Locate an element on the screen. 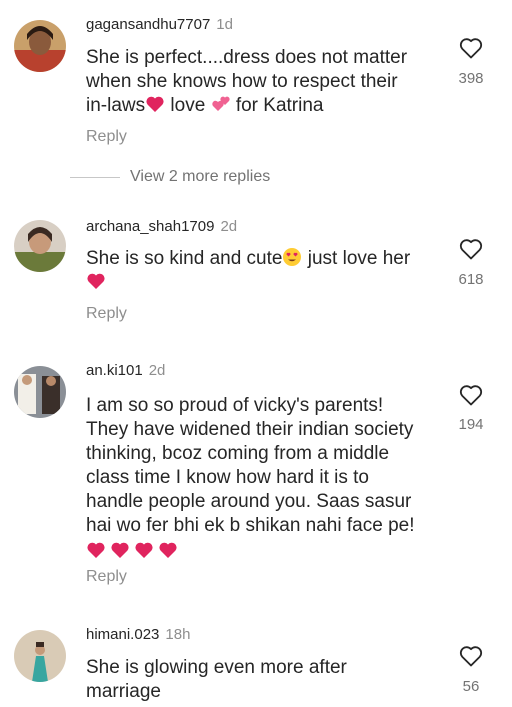  like-count: 194 is located at coordinates (471, 424).